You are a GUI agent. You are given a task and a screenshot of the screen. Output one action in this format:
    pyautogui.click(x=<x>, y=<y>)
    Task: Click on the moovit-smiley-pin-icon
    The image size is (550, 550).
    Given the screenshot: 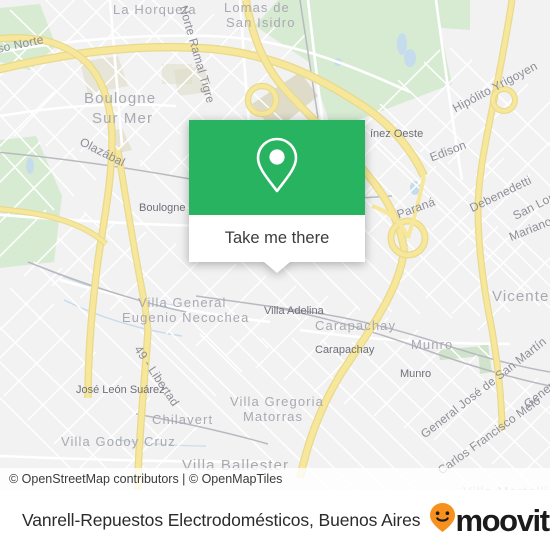 What is the action you would take?
    pyautogui.click(x=442, y=520)
    